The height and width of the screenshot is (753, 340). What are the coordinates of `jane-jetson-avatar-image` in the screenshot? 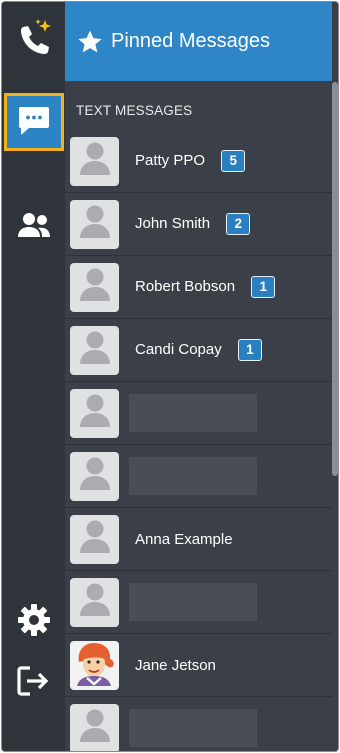 It's located at (95, 665).